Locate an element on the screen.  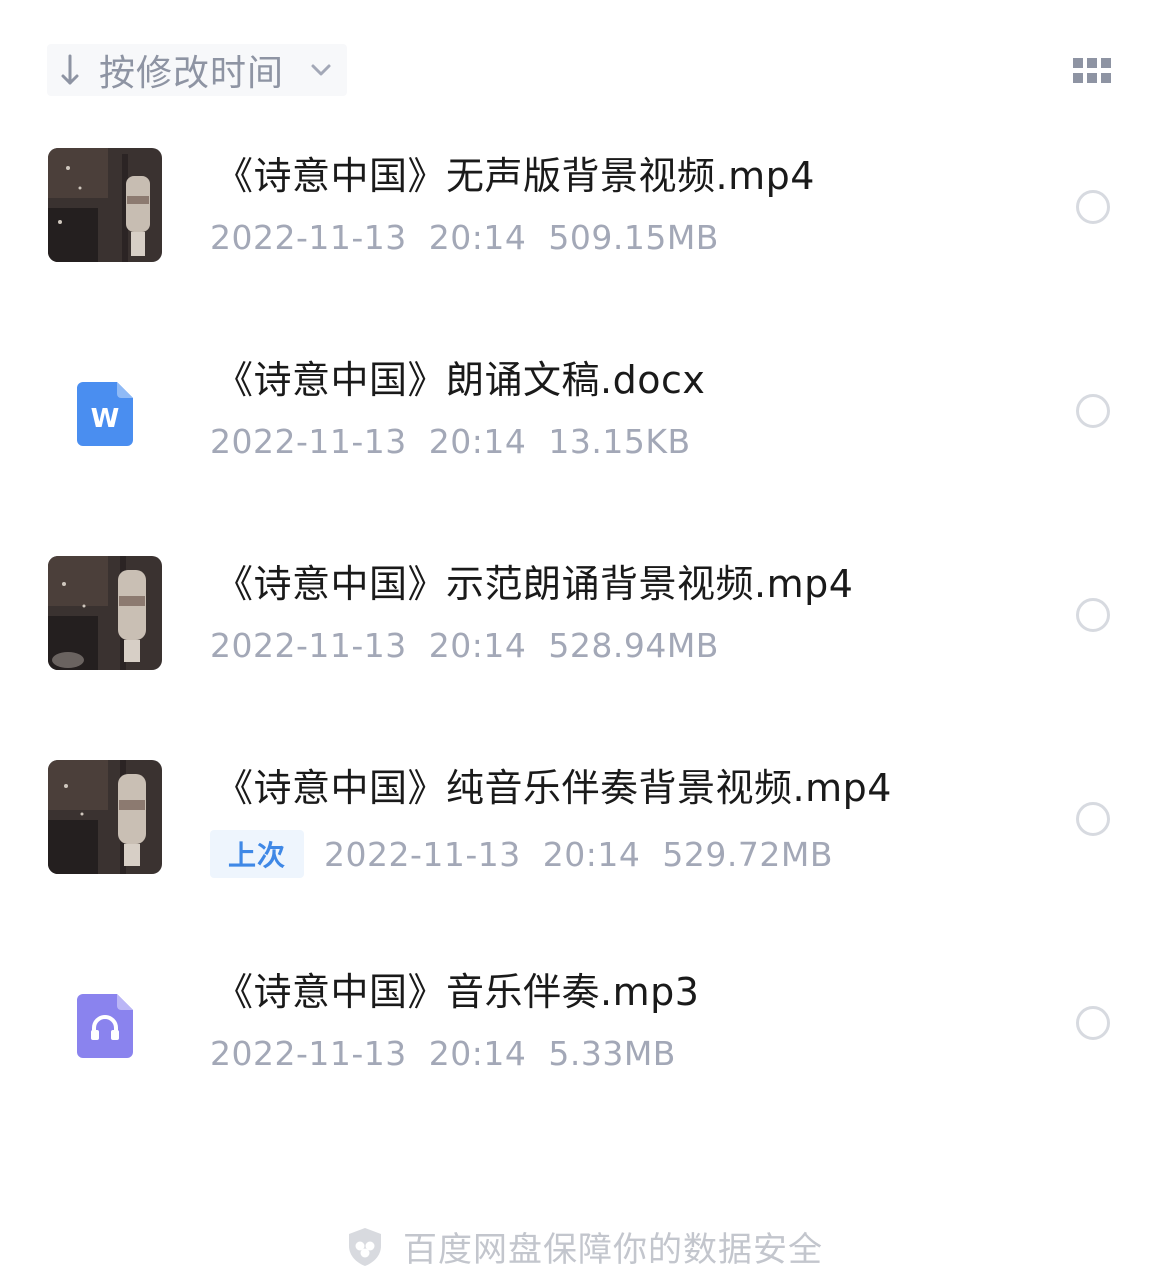
file-meta: 2022-11-13 20:14 13.15KB is located at coordinates (450, 441).